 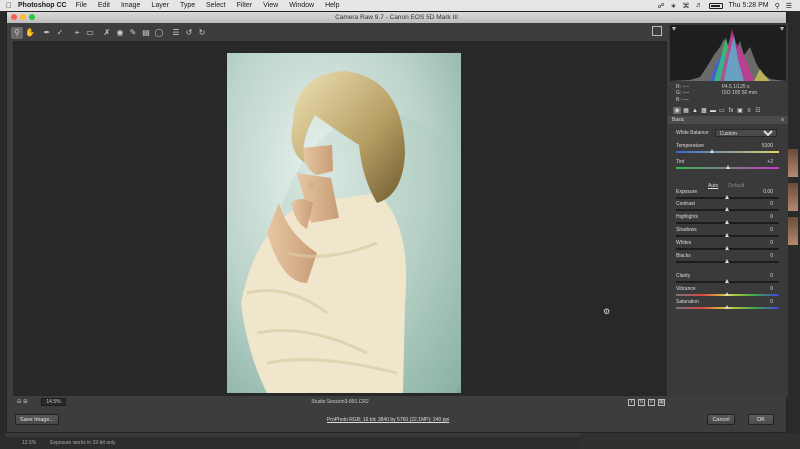 What do you see at coordinates (740, 110) in the screenshot?
I see `camera-calibration-tab-icon: ▣` at bounding box center [740, 110].